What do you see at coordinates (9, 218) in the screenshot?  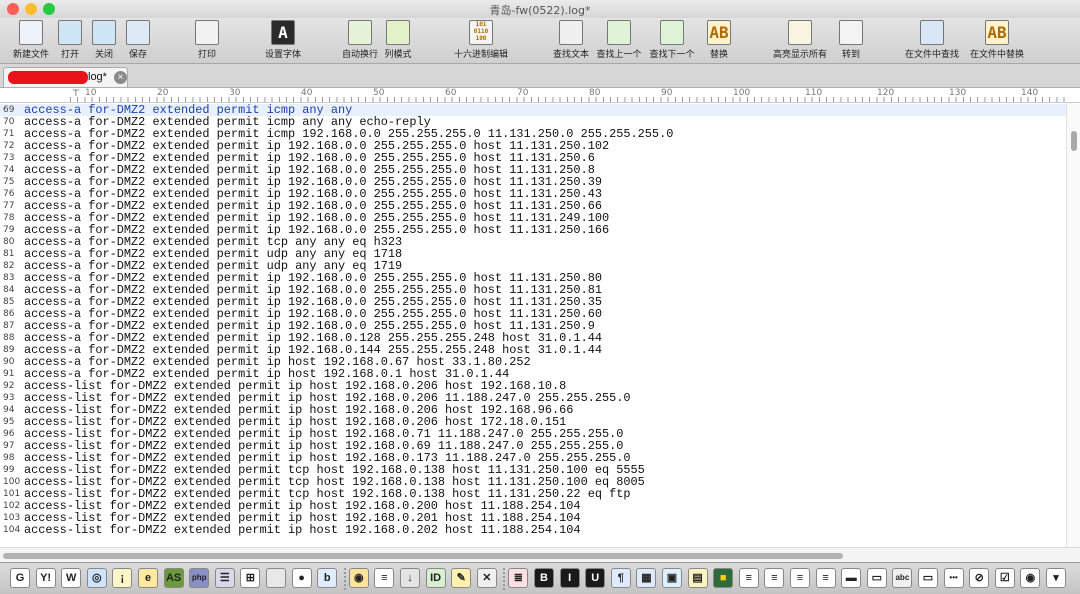 I see `line-number: 78` at bounding box center [9, 218].